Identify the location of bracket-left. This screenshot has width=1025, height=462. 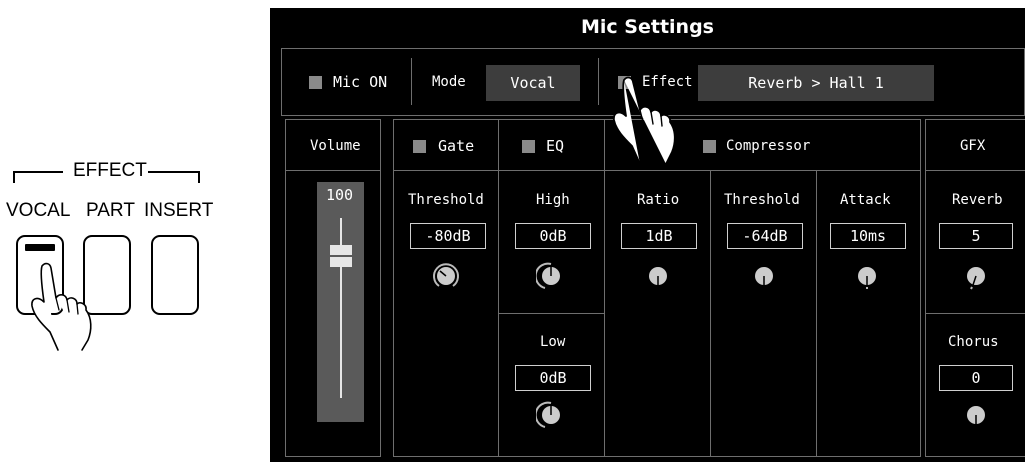
(38, 172).